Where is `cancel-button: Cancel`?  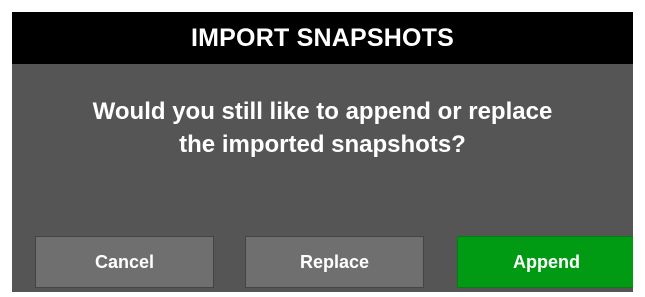
cancel-button: Cancel is located at coordinates (124, 262).